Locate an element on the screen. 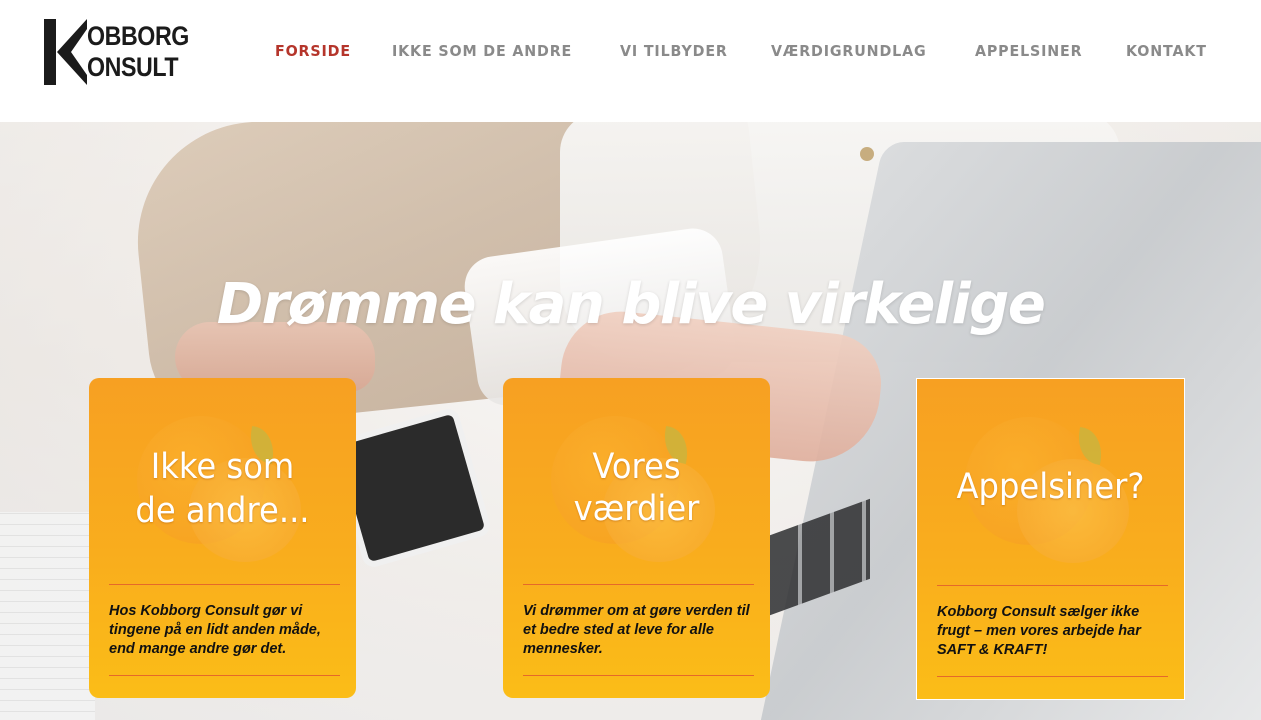  nav-item-forside: FORSIDE is located at coordinates (313, 51).